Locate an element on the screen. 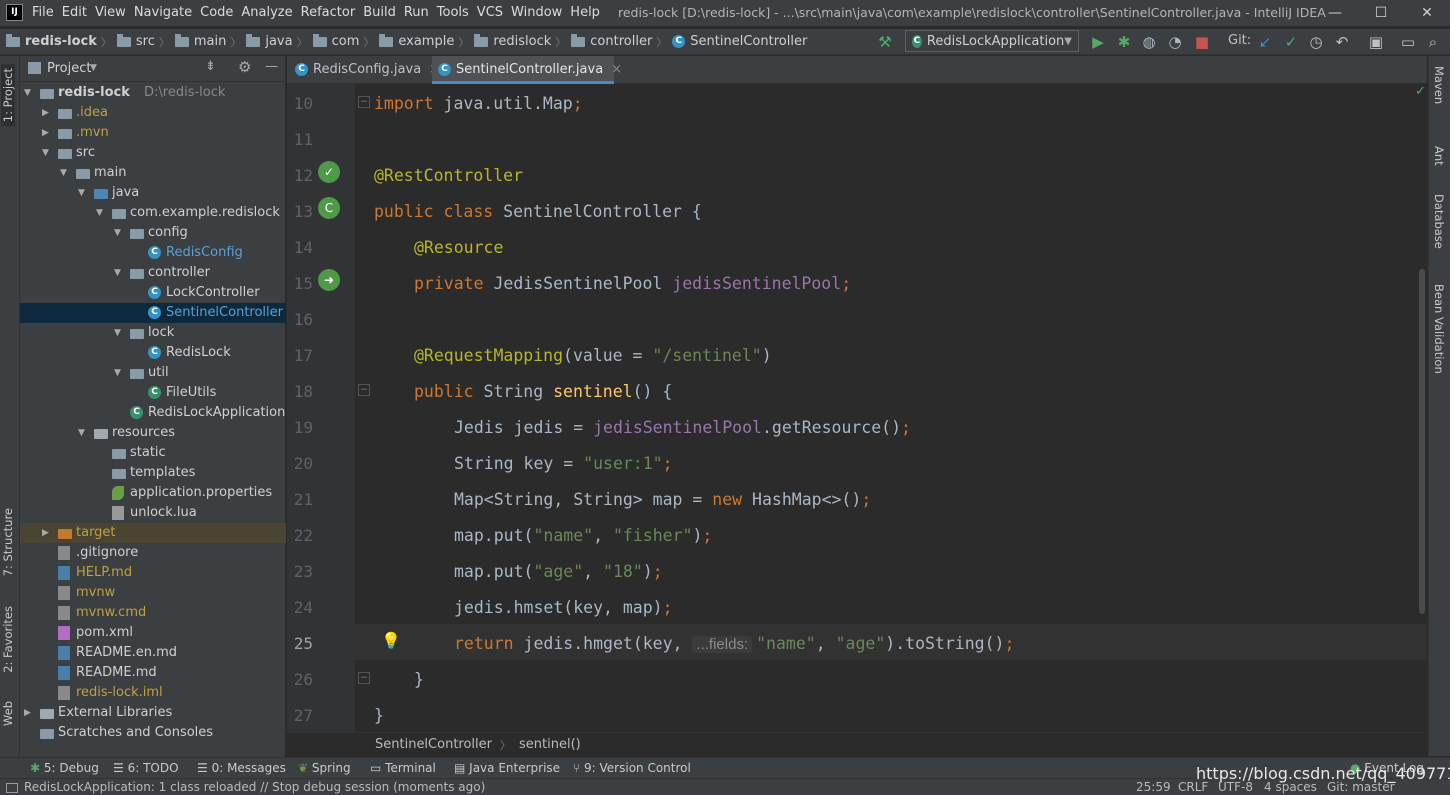  caret-position: 25:59 is located at coordinates (1153, 787).